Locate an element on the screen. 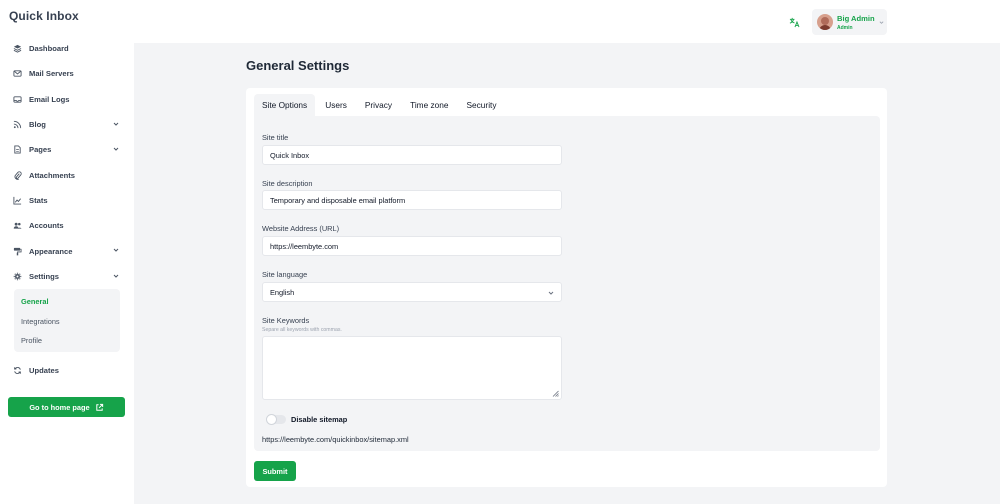 This screenshot has height=504, width=1000. sidebar-item-label: Appearance is located at coordinates (51, 251).